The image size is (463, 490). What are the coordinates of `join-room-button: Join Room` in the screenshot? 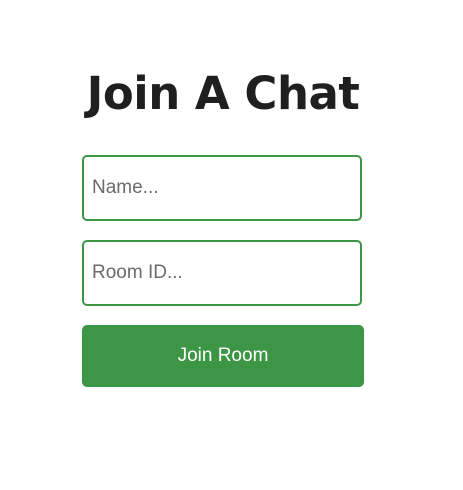 It's located at (223, 356).